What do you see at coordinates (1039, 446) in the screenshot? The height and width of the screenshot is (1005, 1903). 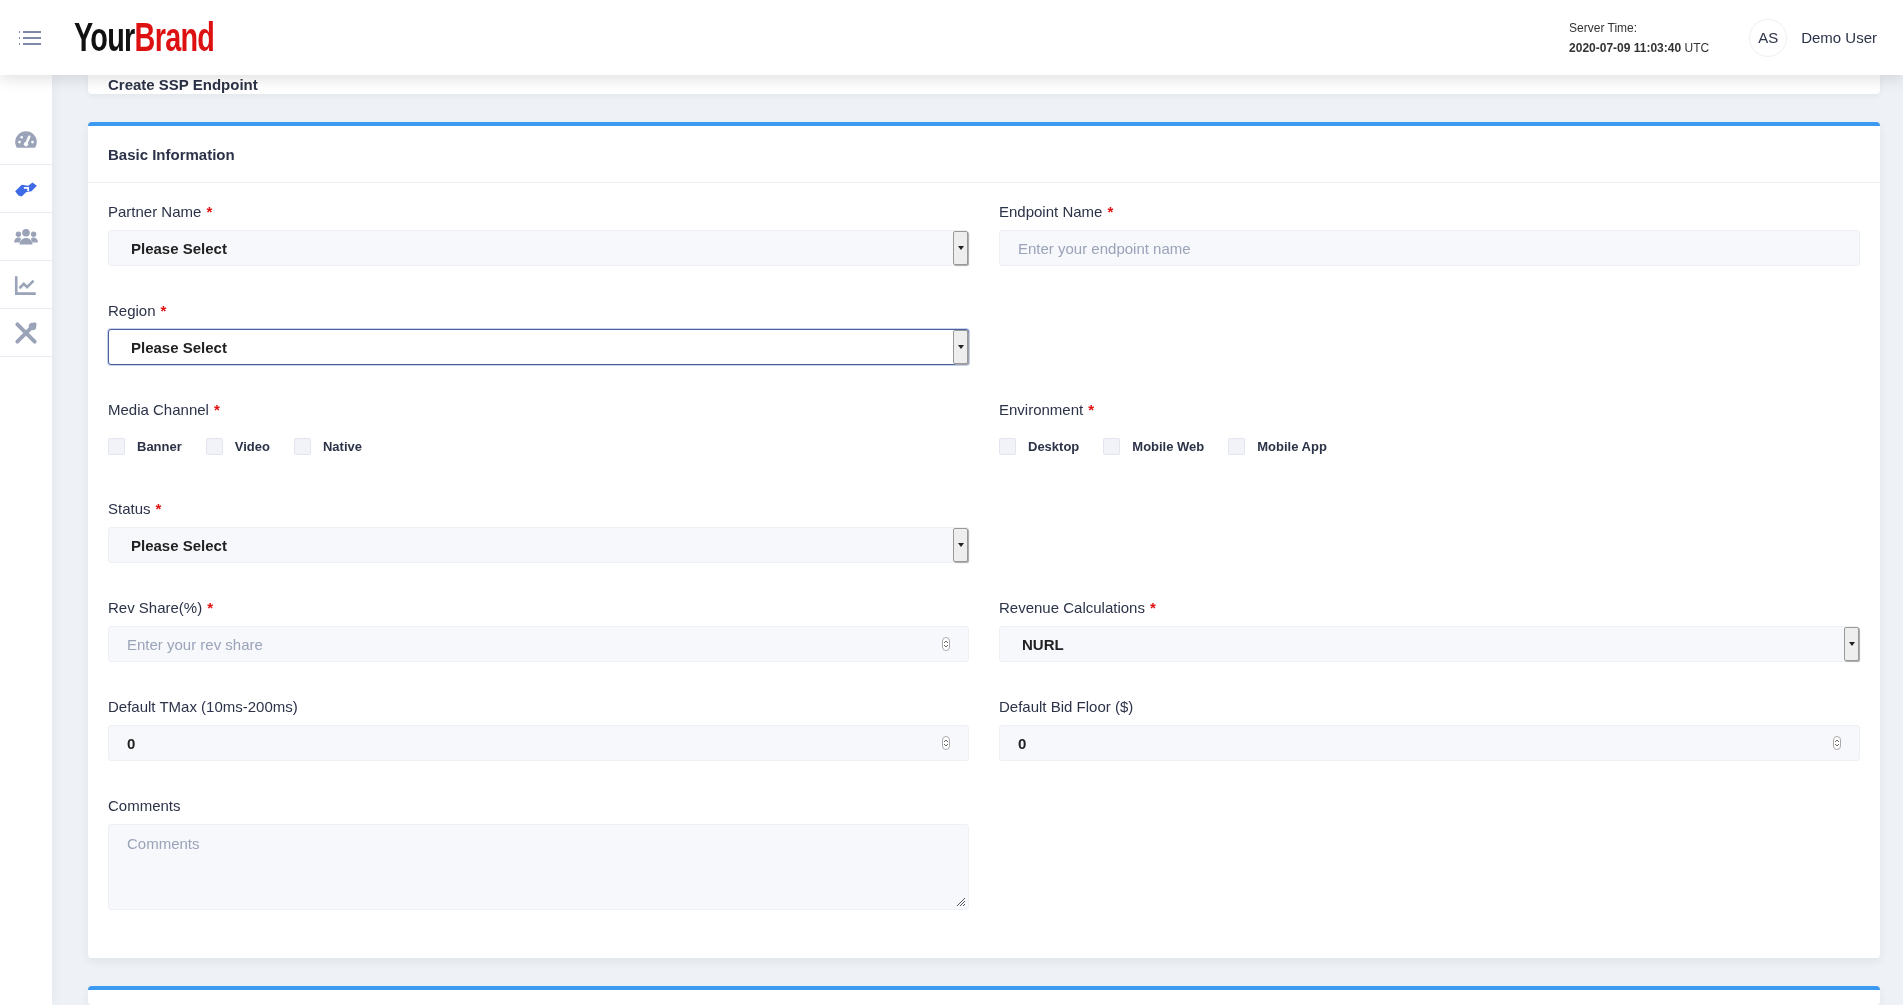 I see `checkbox: Desktop` at bounding box center [1039, 446].